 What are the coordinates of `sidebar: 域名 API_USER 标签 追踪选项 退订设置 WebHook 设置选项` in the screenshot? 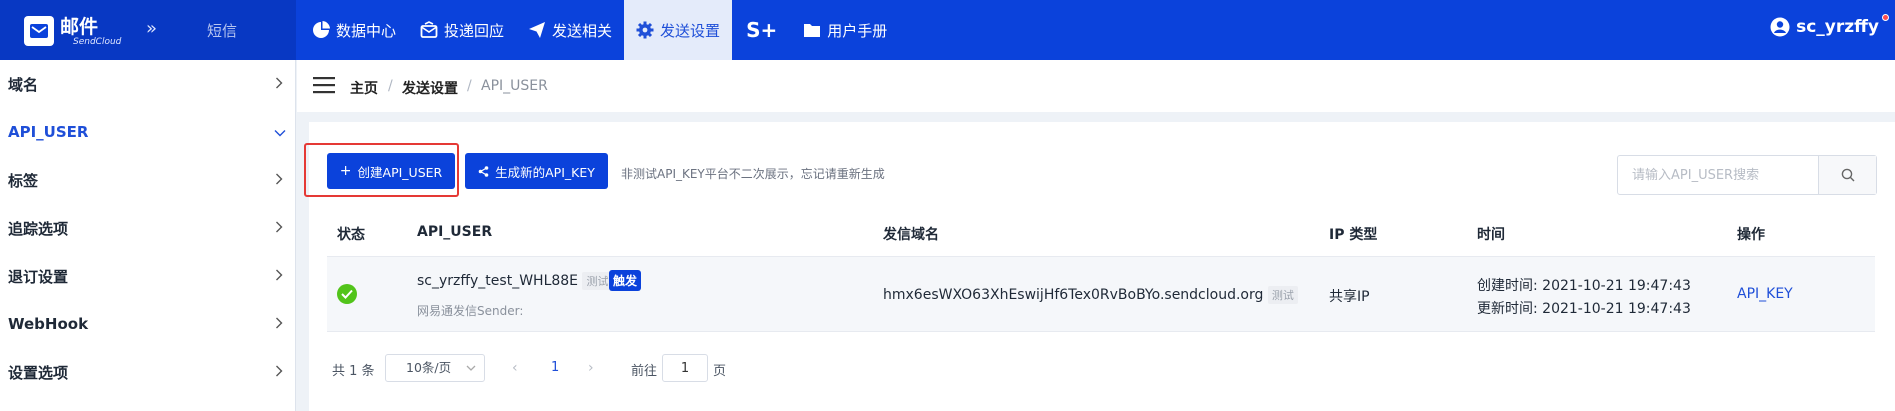 It's located at (148, 235).